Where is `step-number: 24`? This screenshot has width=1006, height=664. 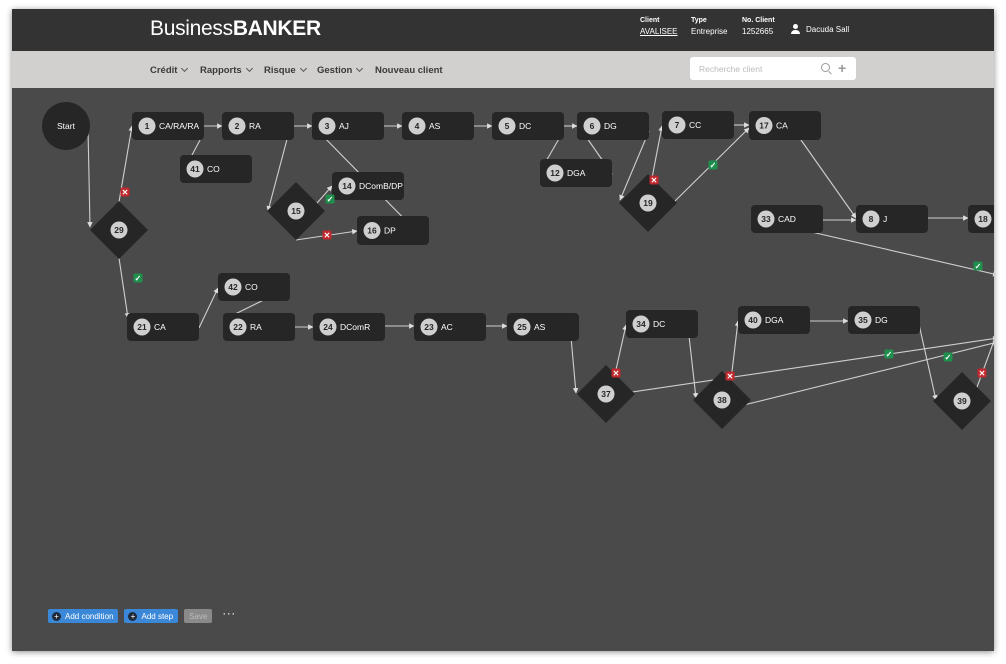
step-number: 24 is located at coordinates (328, 327).